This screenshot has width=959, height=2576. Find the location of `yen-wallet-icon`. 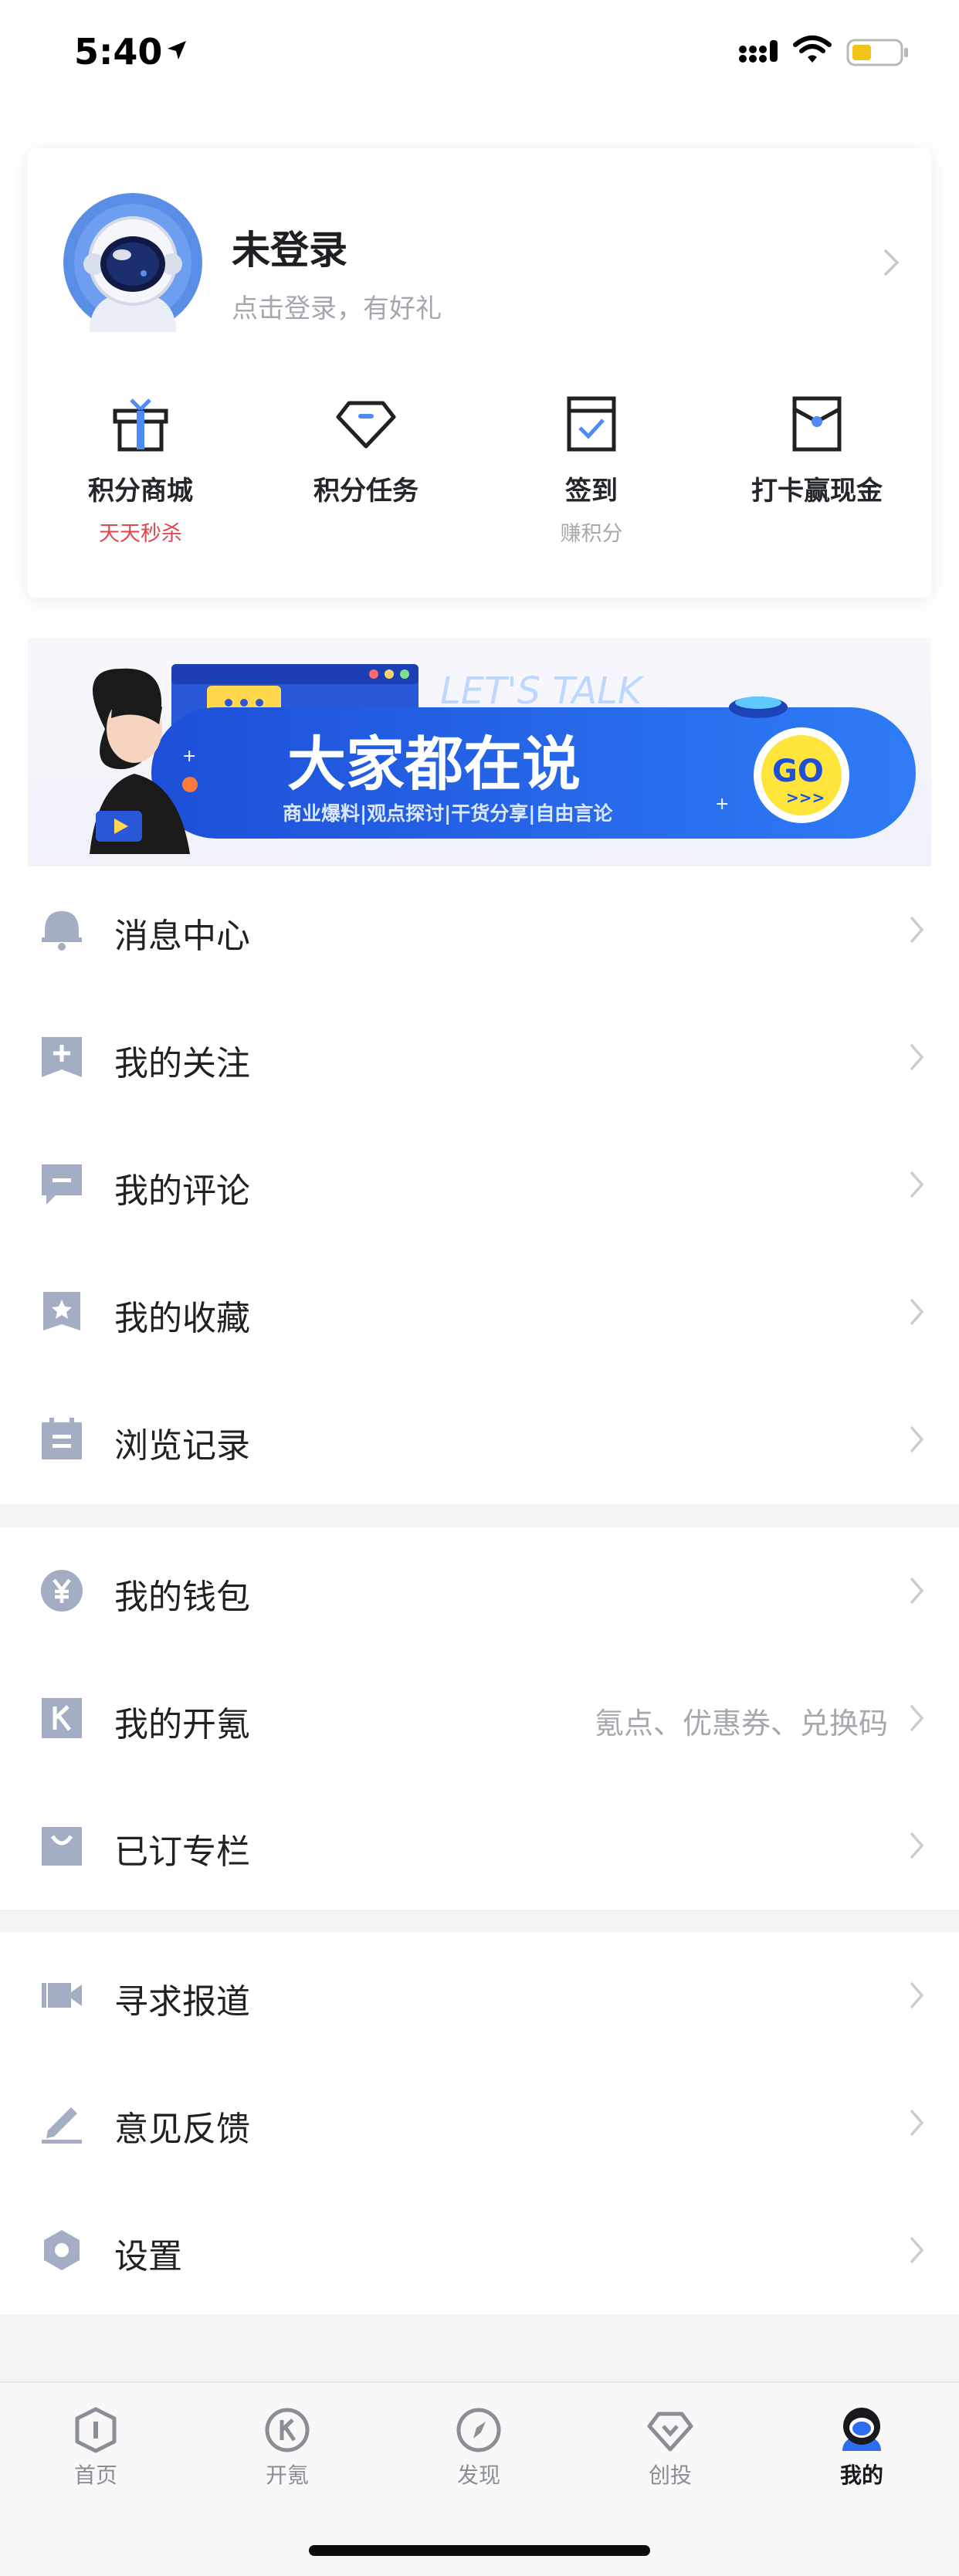

yen-wallet-icon is located at coordinates (61, 1590).